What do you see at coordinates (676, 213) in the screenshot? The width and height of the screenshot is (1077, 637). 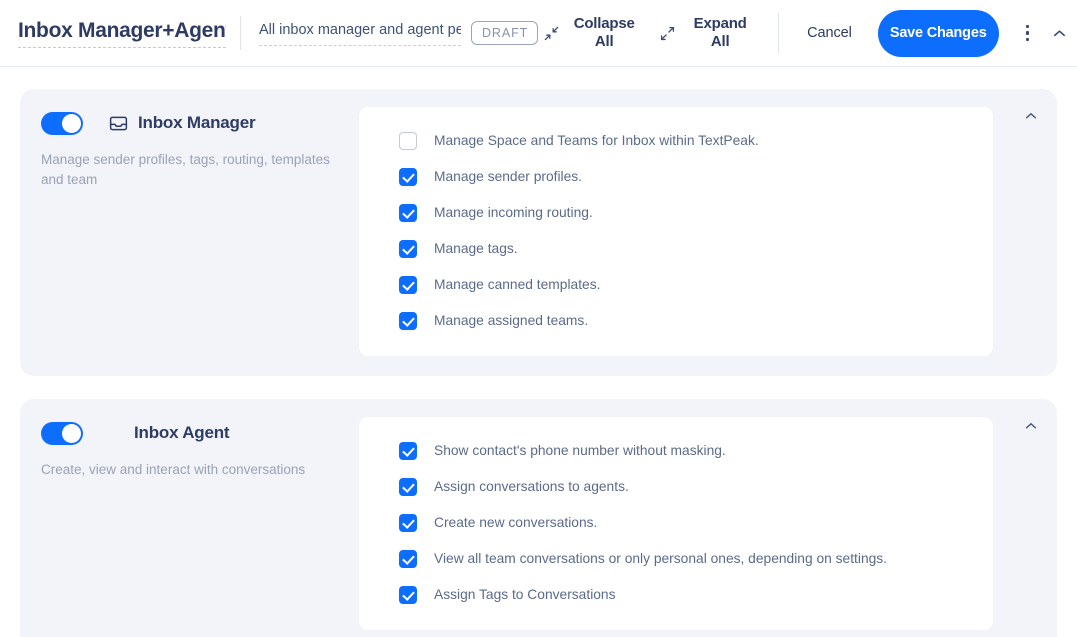 I see `permission-row: Manage incoming routing.` at bounding box center [676, 213].